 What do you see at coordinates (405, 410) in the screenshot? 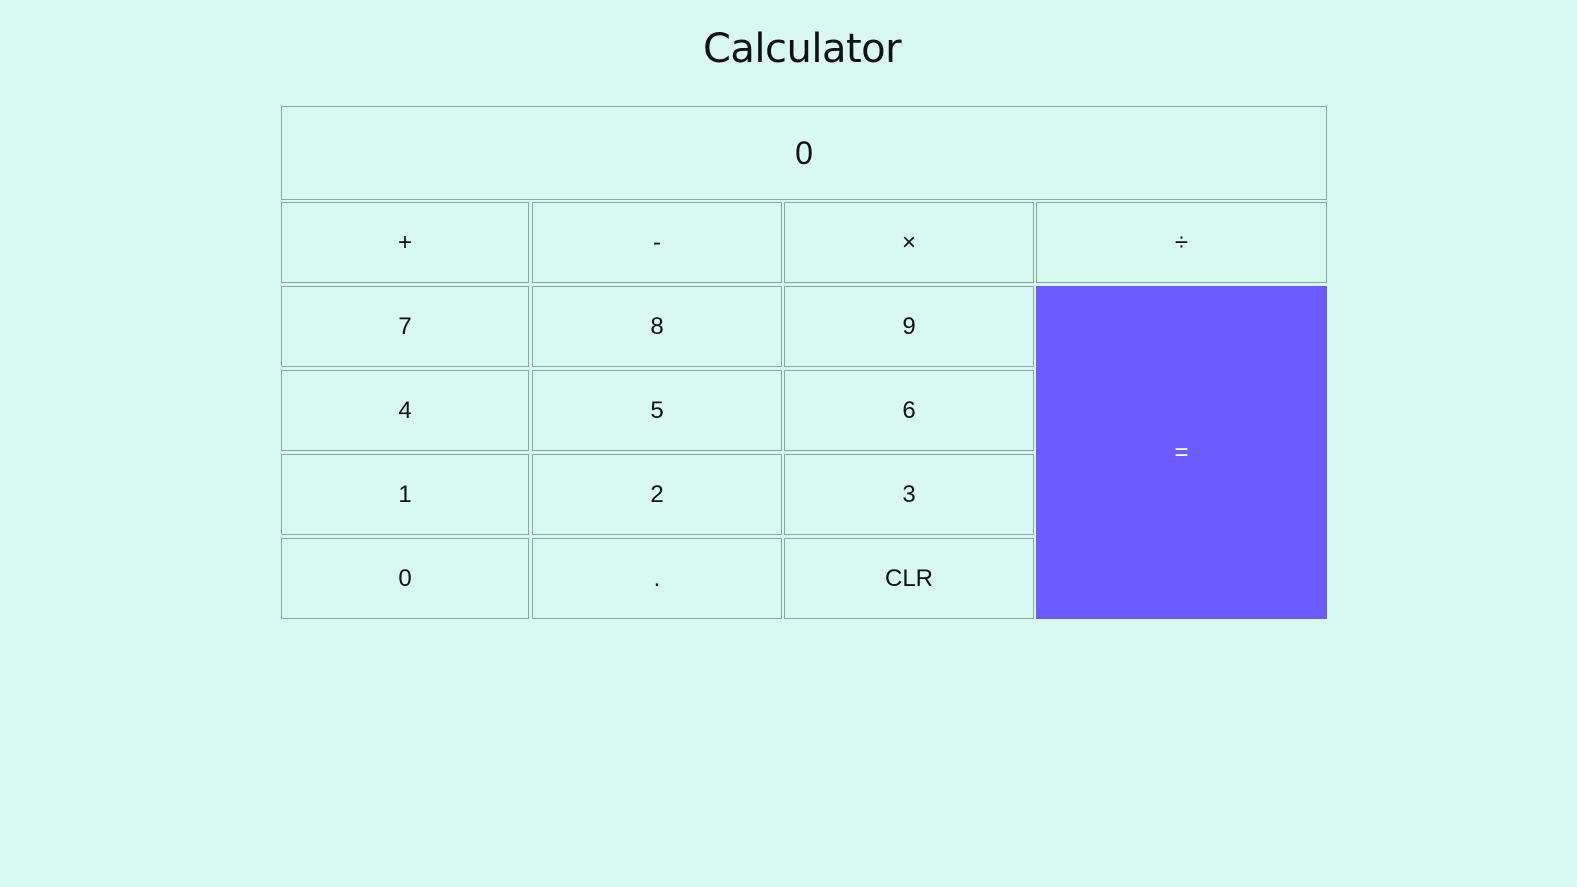
I see `digit-4-button: 4` at bounding box center [405, 410].